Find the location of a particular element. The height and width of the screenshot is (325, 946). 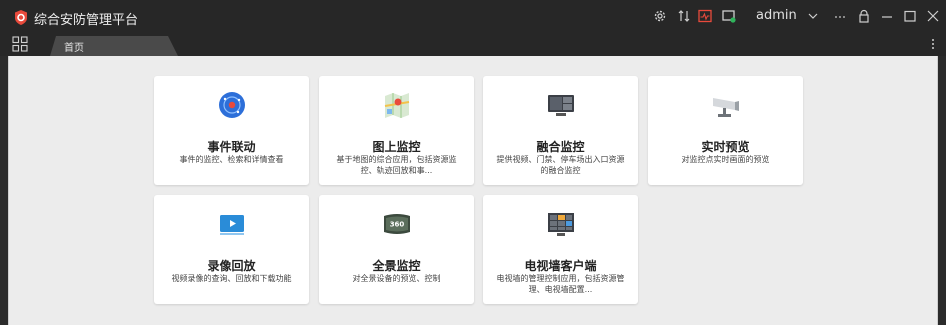

app-grid-icon is located at coordinates (20, 44).